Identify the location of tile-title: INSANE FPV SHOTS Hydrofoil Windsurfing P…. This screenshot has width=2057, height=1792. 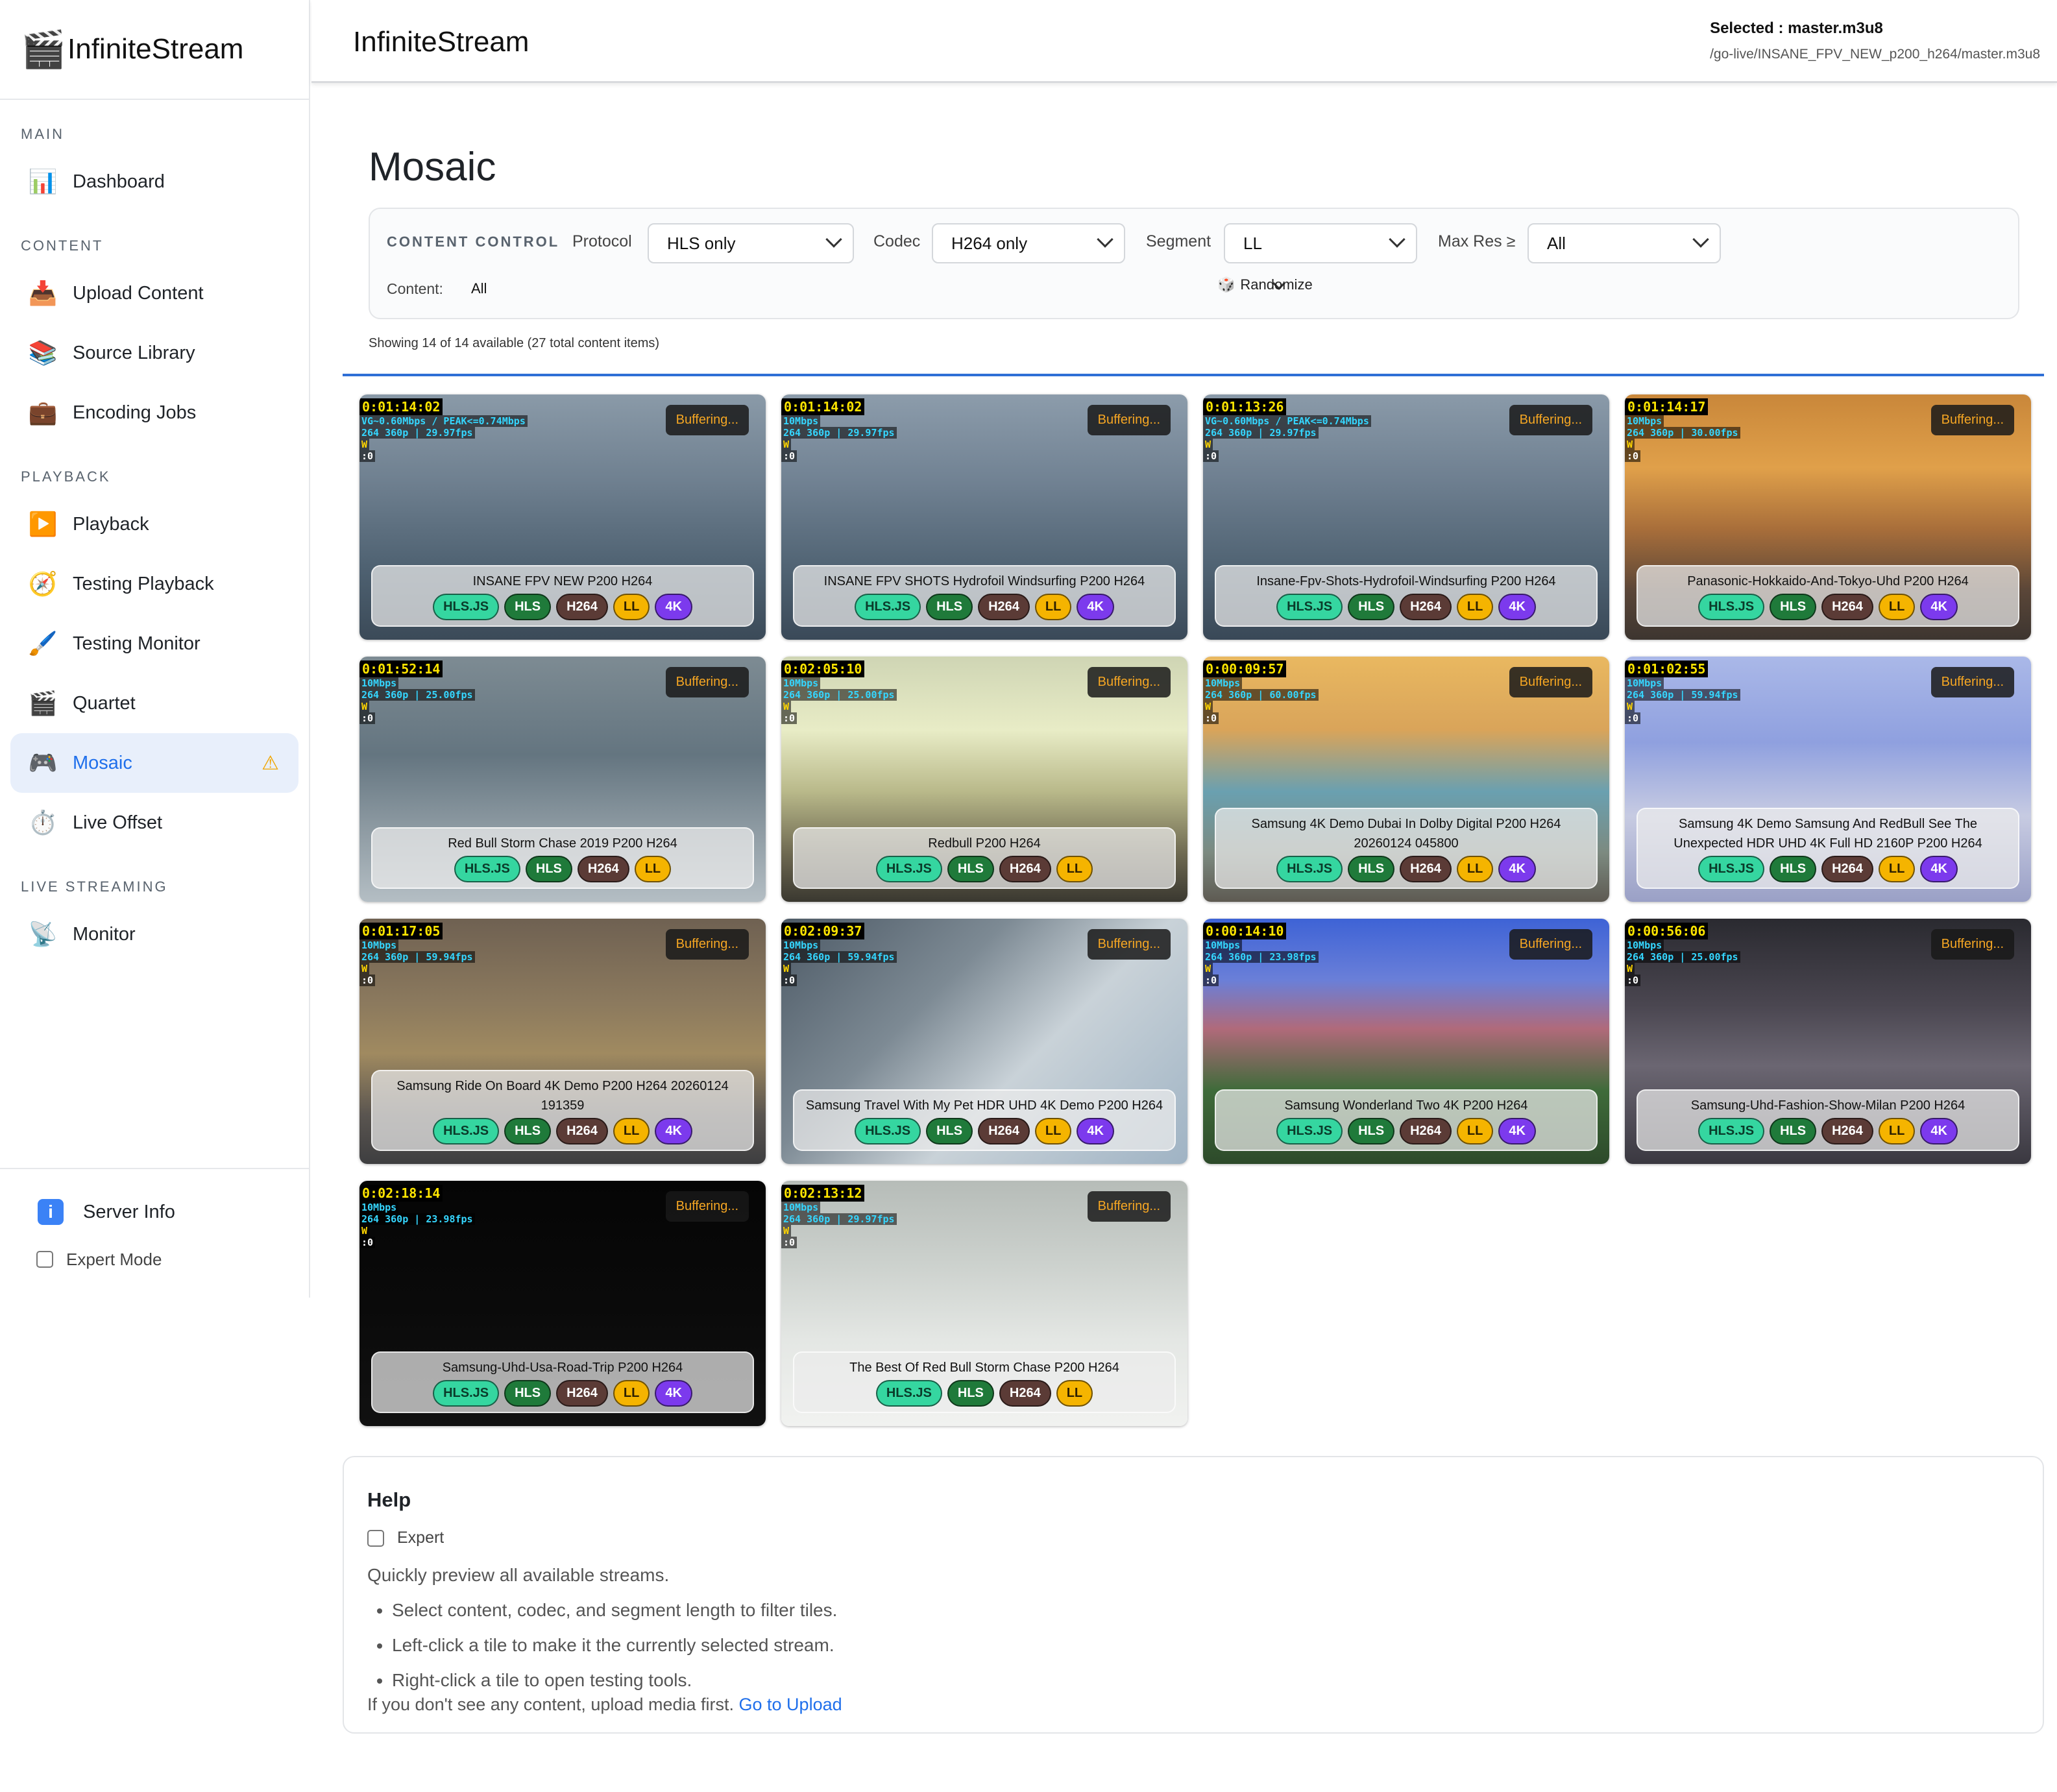
(984, 581).